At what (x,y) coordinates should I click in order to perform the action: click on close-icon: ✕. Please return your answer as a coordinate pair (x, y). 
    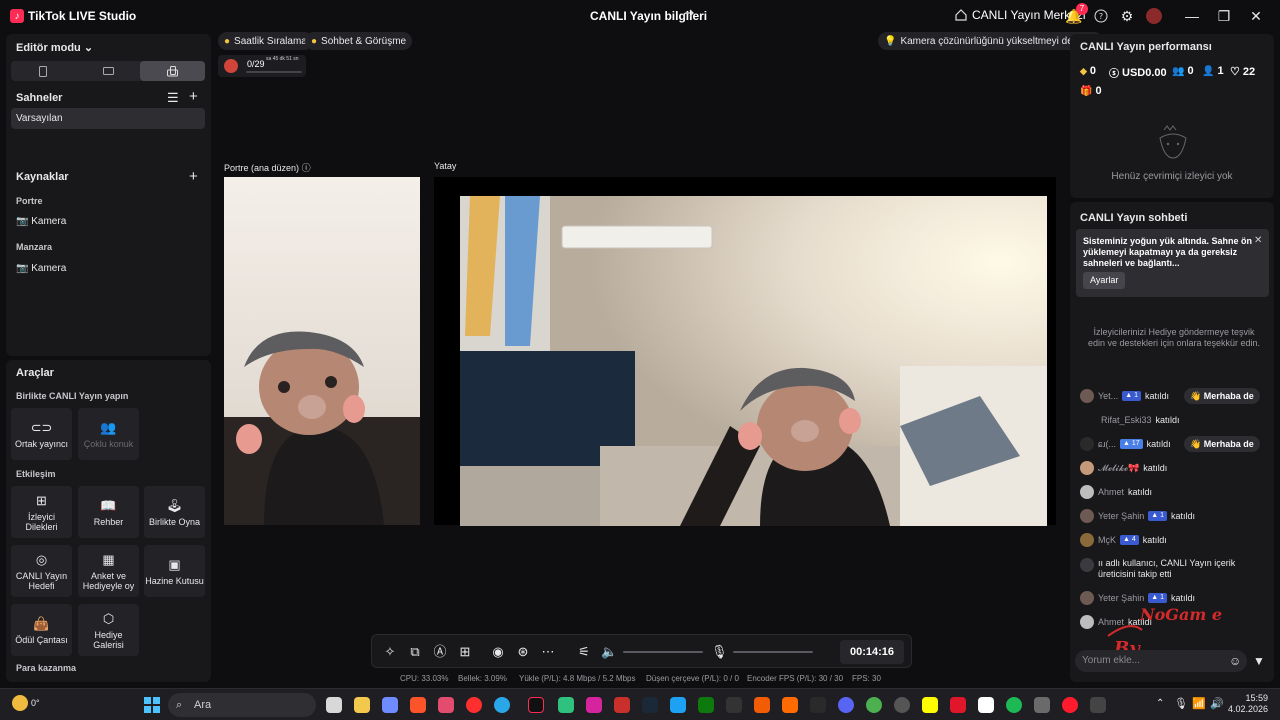
    Looking at the image, I should click on (1256, 16).